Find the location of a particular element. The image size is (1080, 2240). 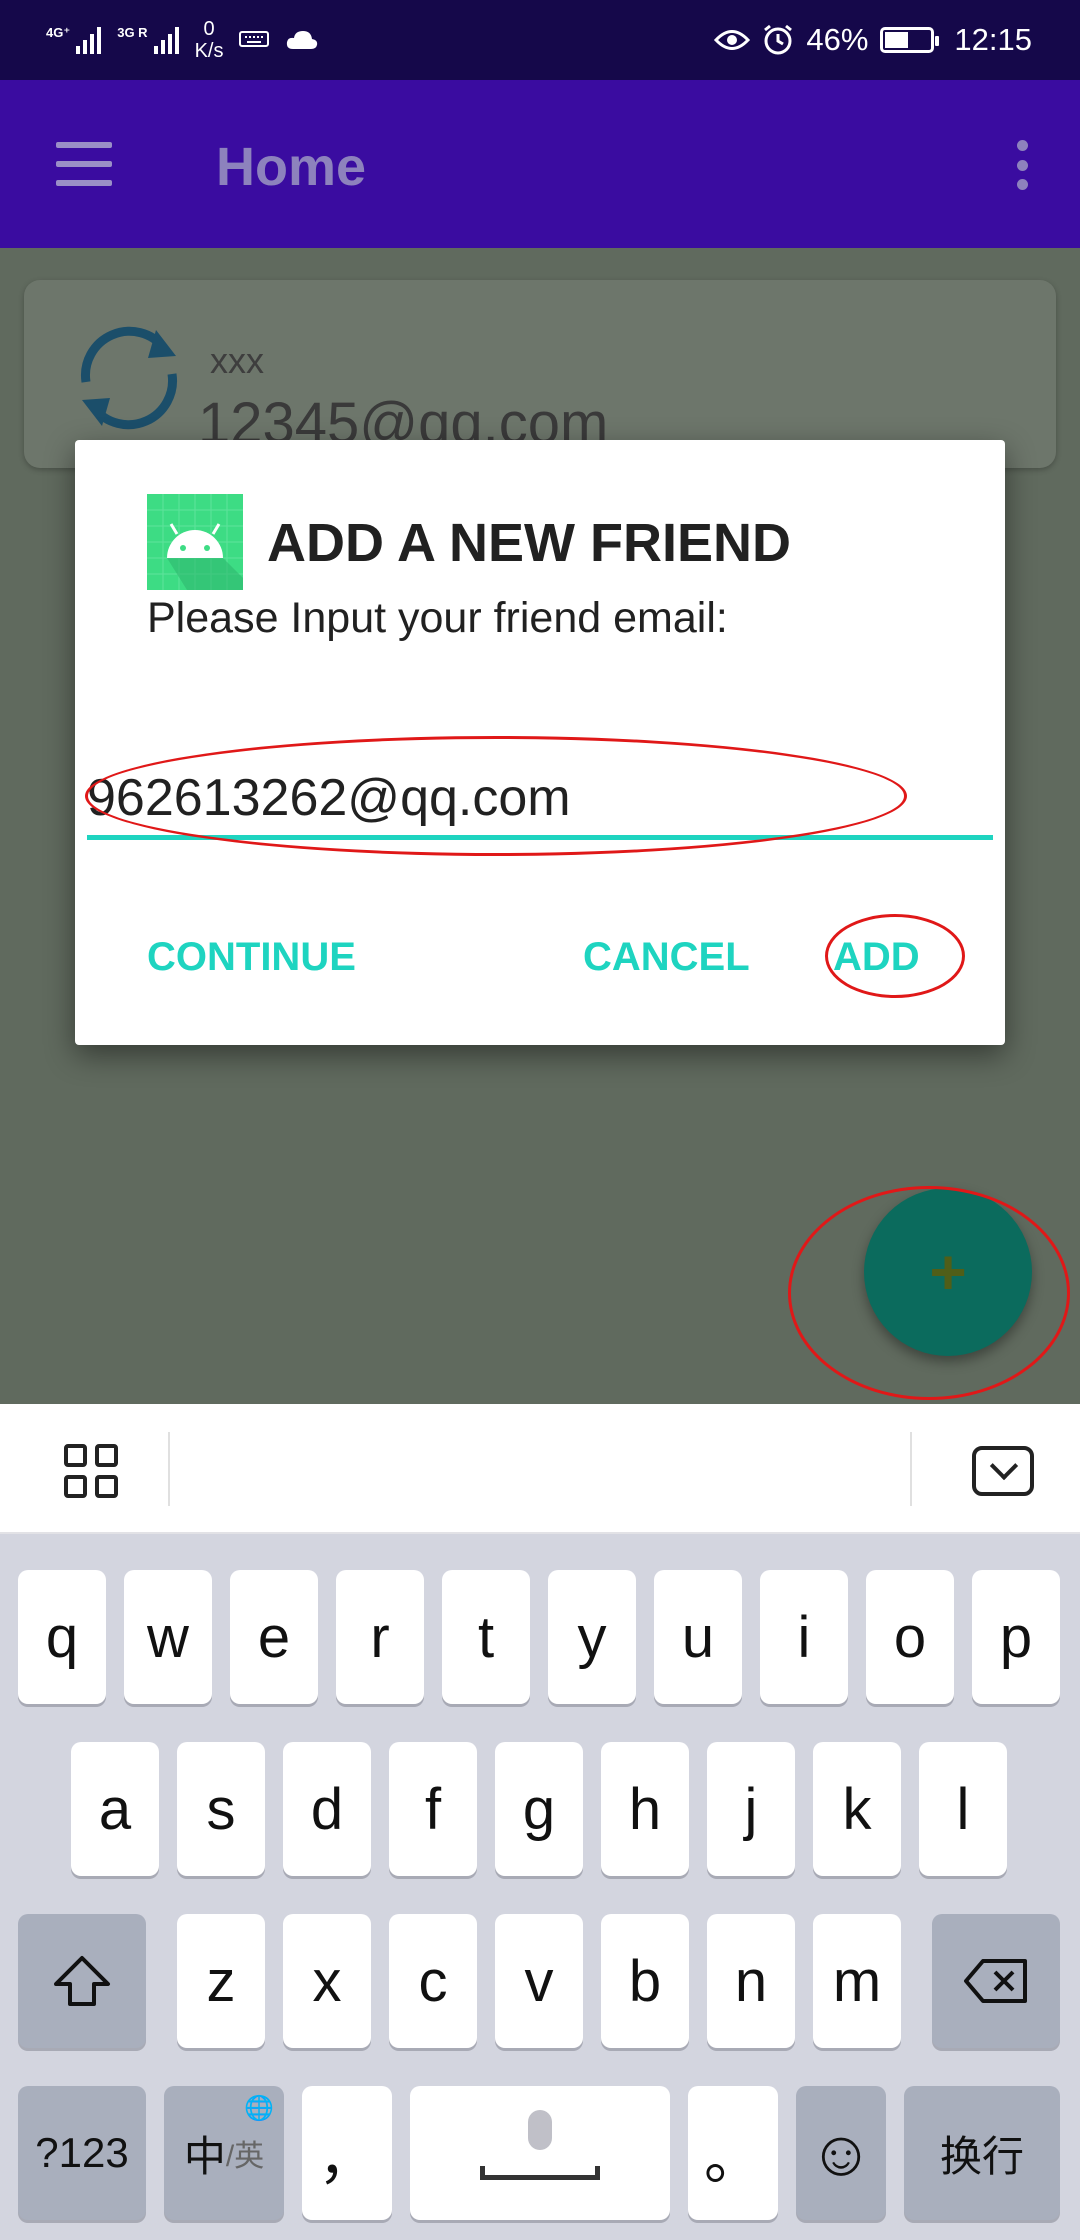

net-speed: 0 K/s is located at coordinates (209, 40).